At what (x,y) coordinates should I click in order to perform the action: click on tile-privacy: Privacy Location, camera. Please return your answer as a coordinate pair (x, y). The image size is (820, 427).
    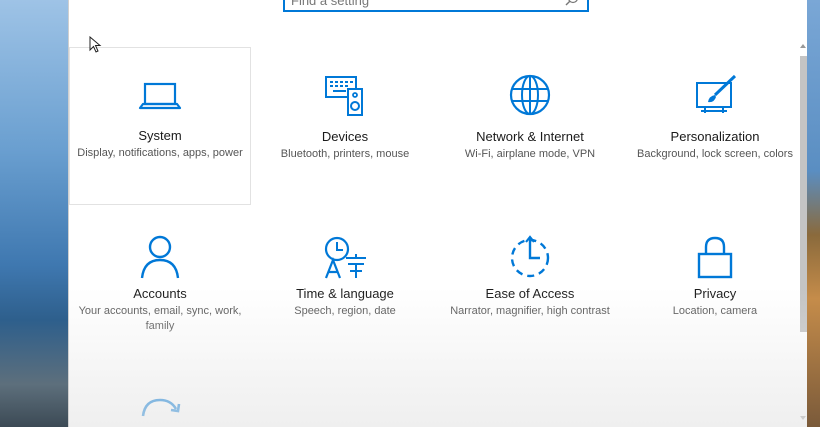
    Looking at the image, I should click on (715, 287).